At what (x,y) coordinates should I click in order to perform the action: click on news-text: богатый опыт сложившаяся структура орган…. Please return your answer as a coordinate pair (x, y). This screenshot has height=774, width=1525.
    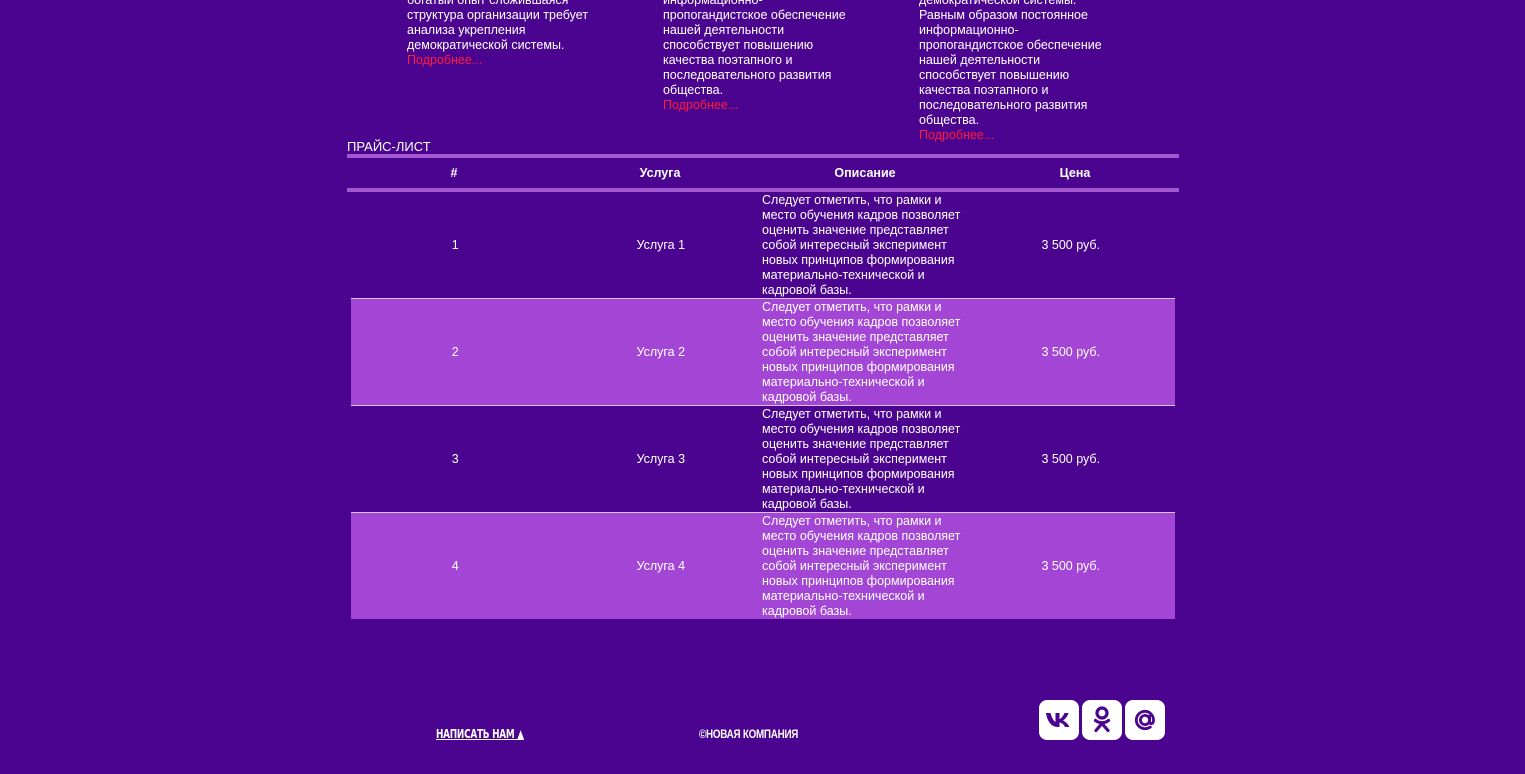
    Looking at the image, I should click on (498, 26).